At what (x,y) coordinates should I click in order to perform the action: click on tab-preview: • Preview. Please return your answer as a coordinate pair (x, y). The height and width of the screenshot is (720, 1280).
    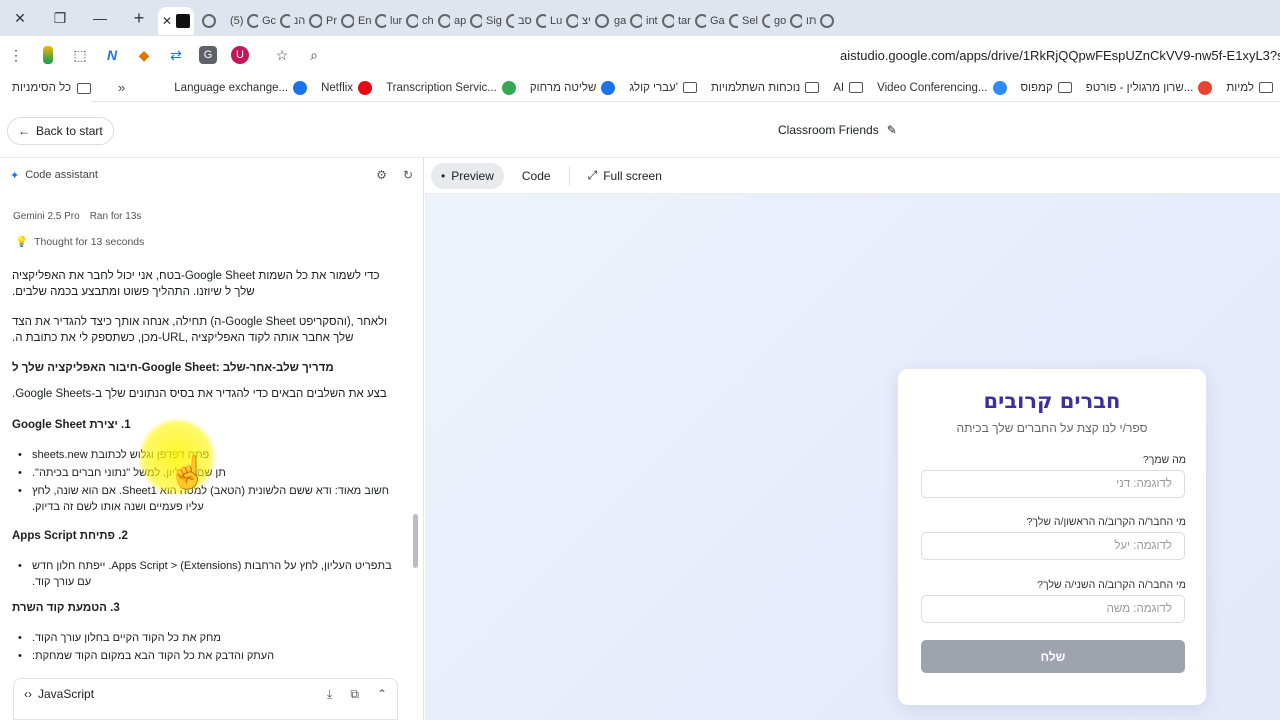
    Looking at the image, I should click on (467, 175).